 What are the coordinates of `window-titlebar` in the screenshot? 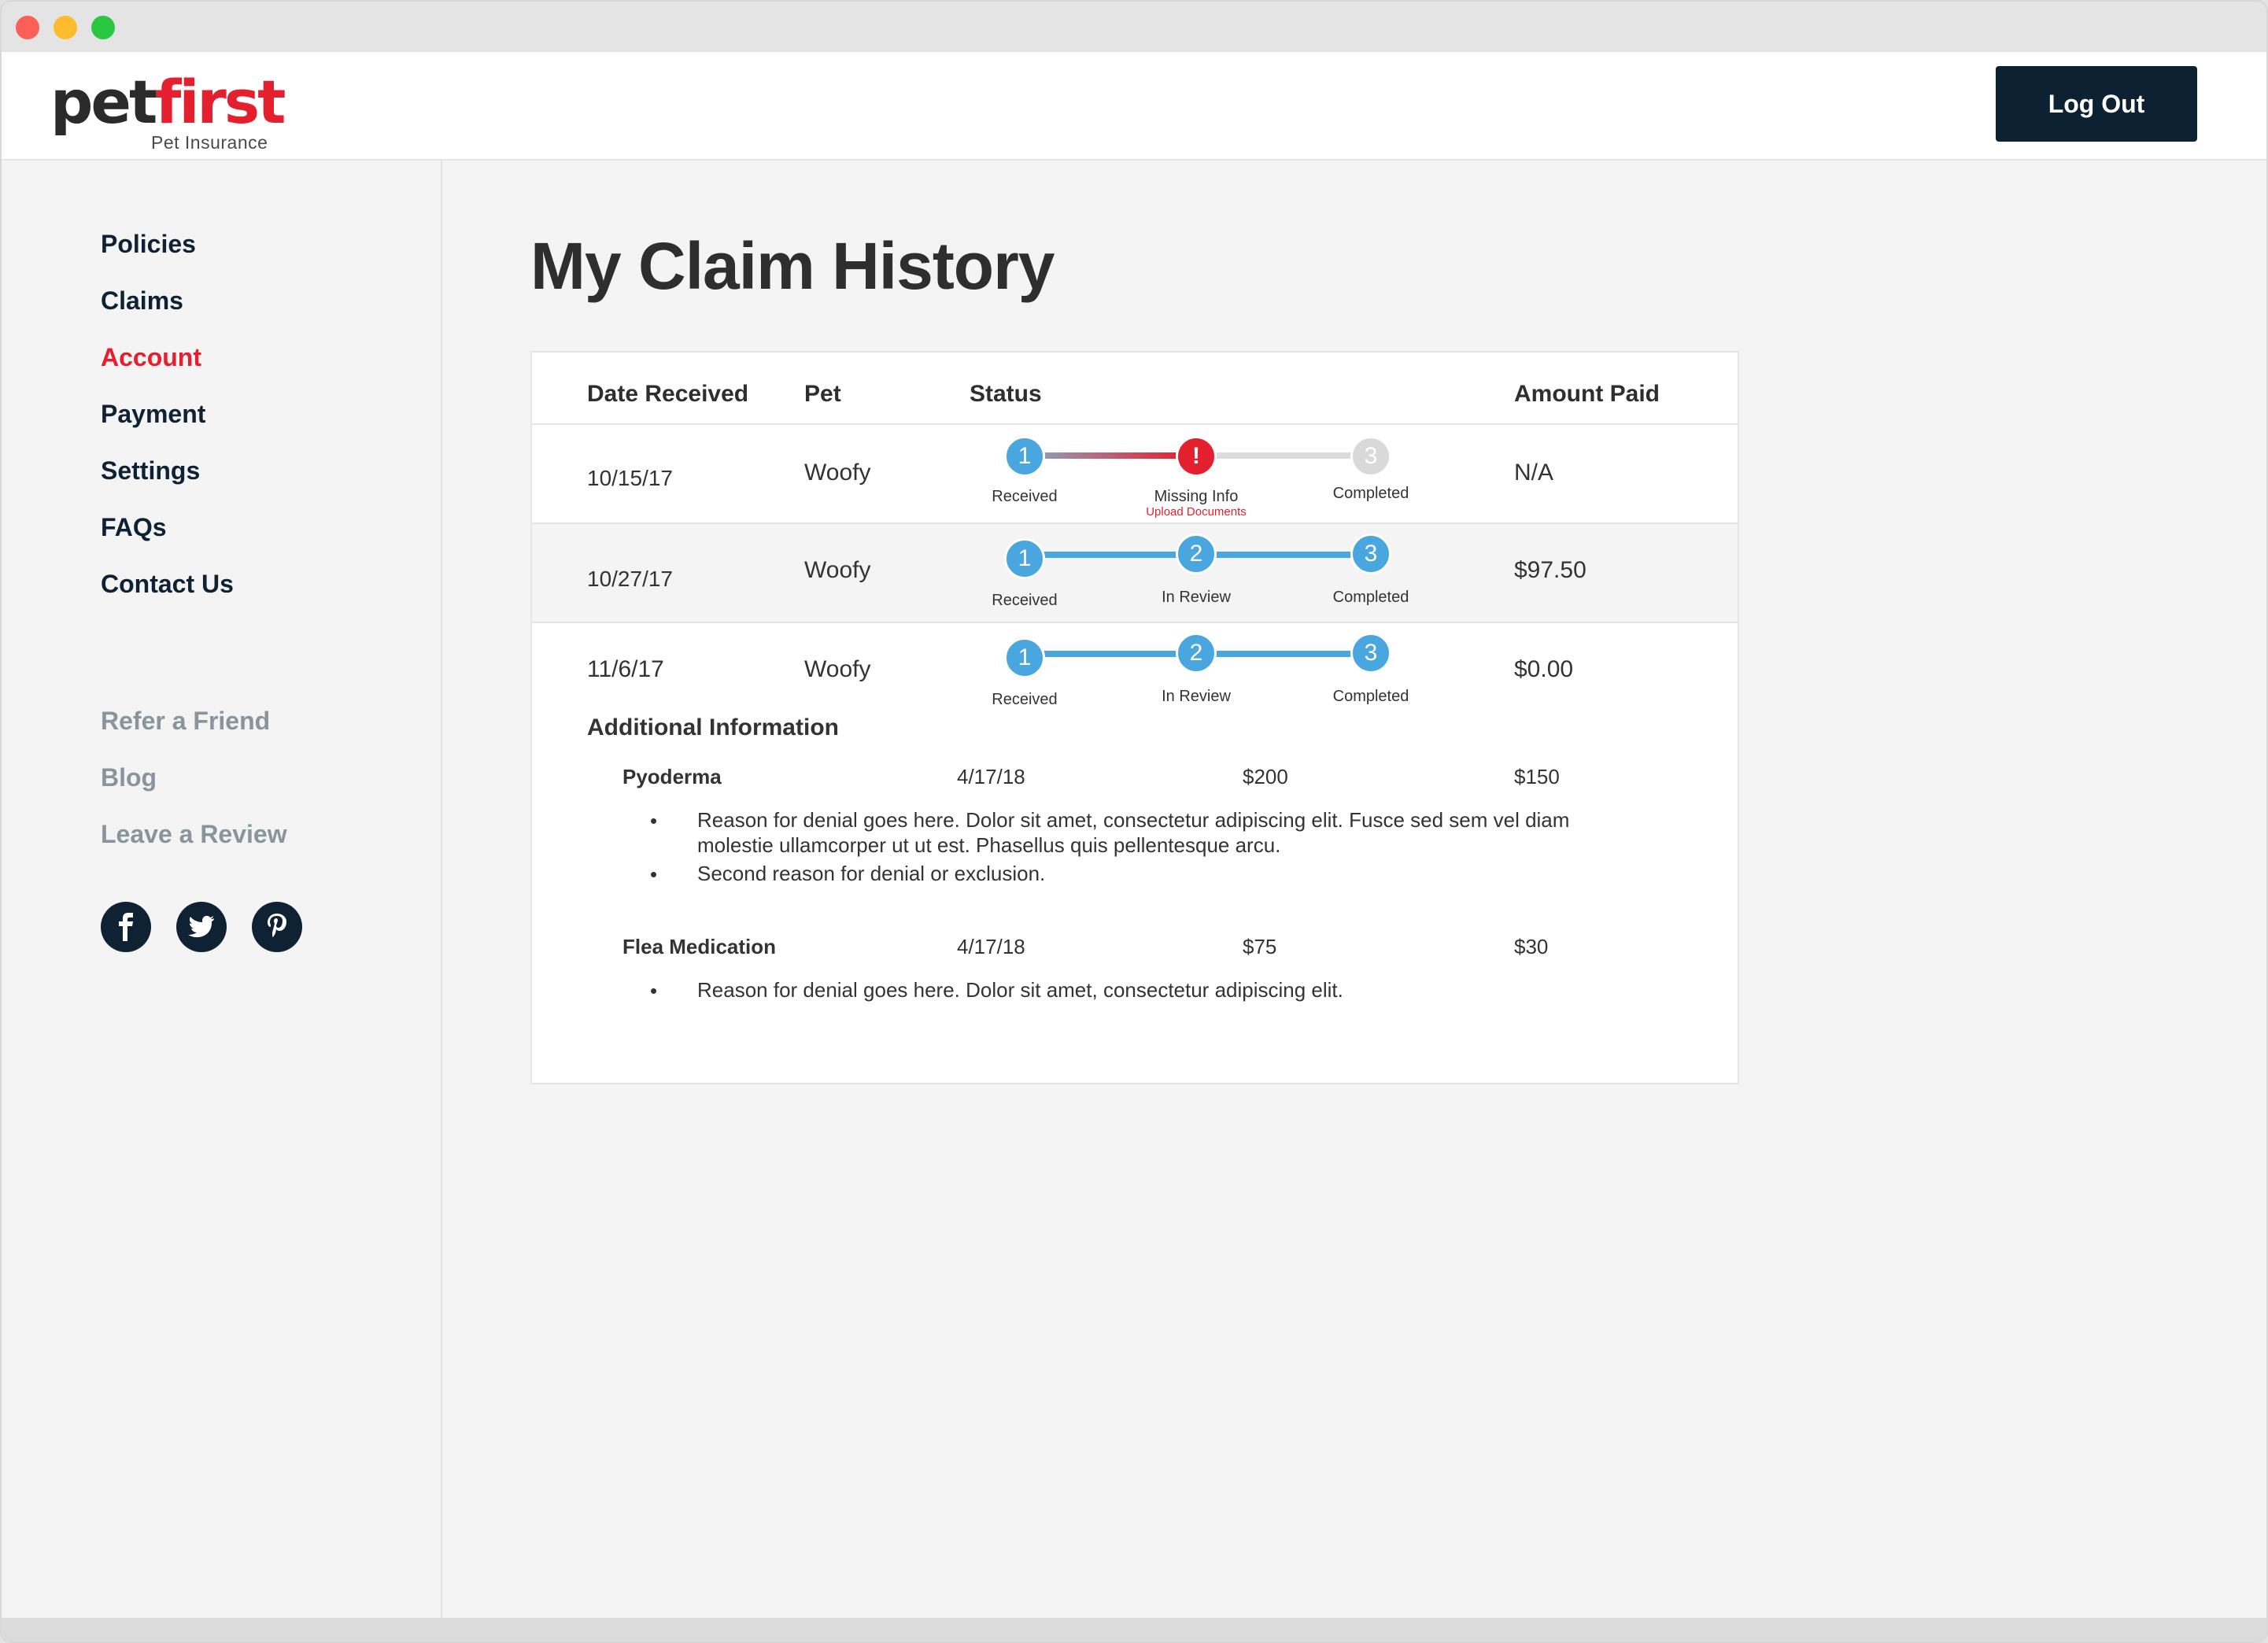 It's located at (1134, 27).